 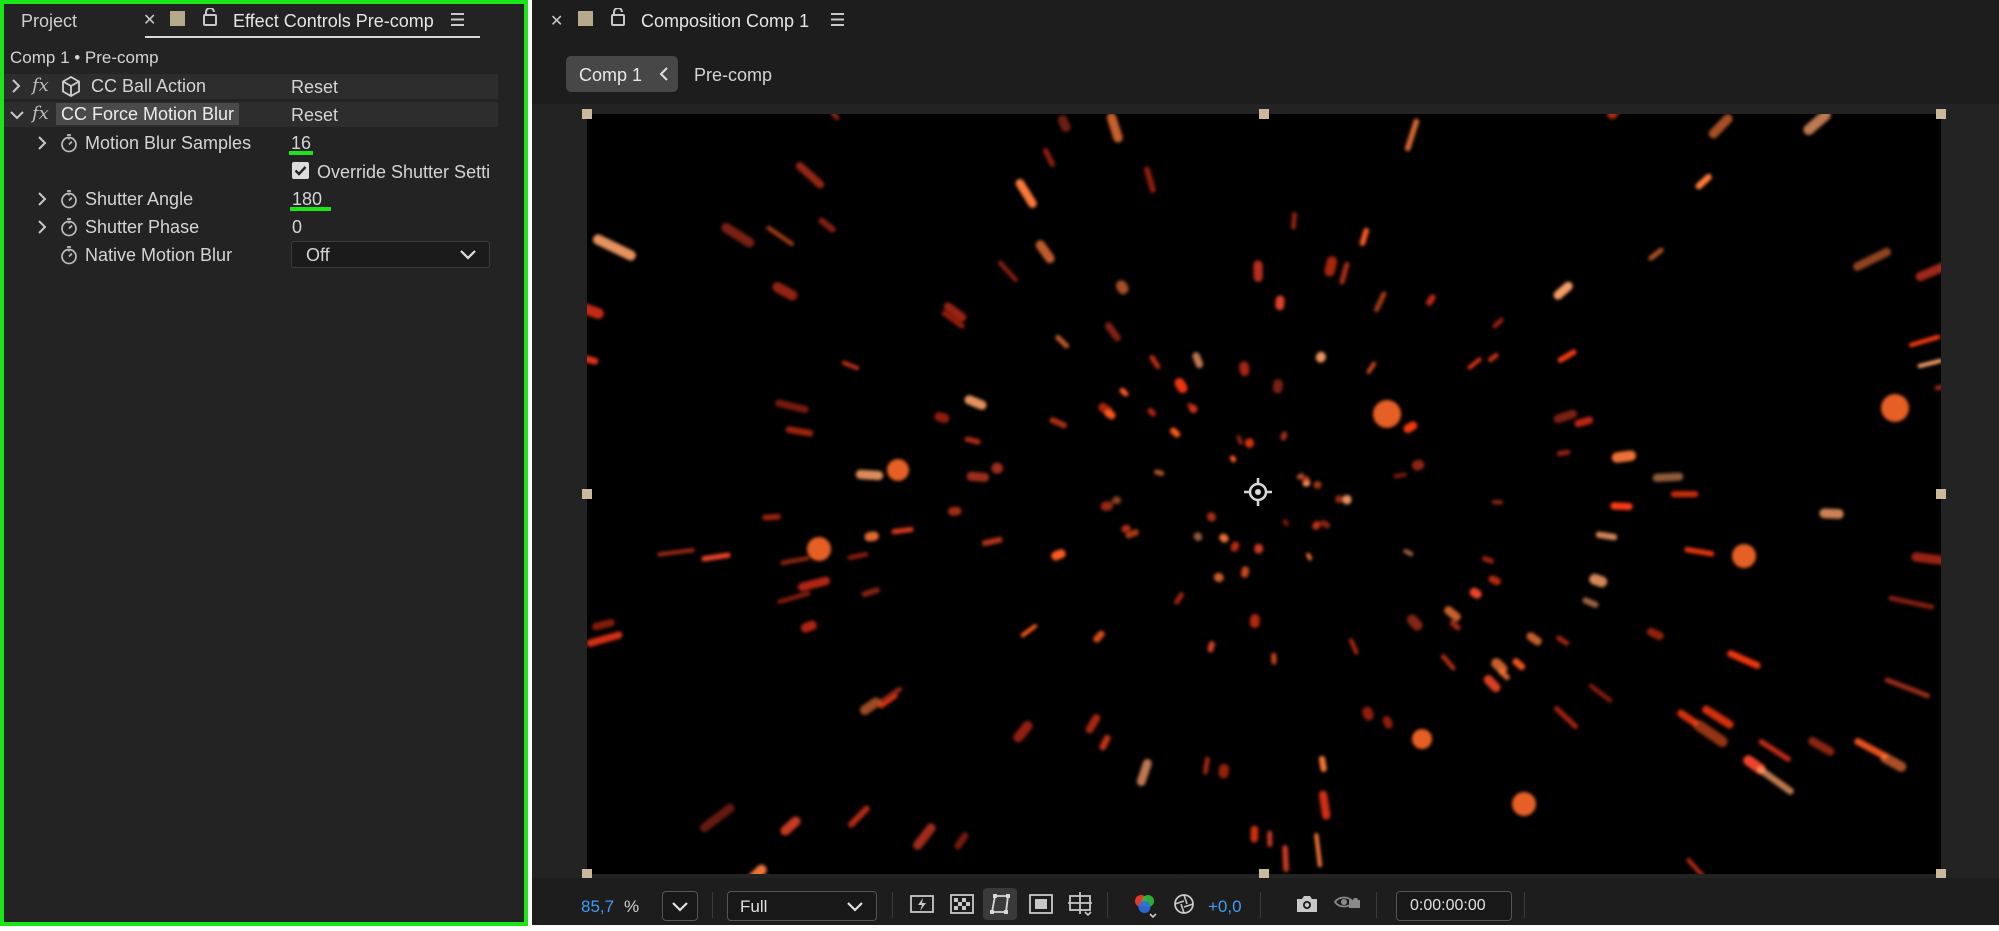 What do you see at coordinates (962, 906) in the screenshot?
I see `transparency-grid-icon` at bounding box center [962, 906].